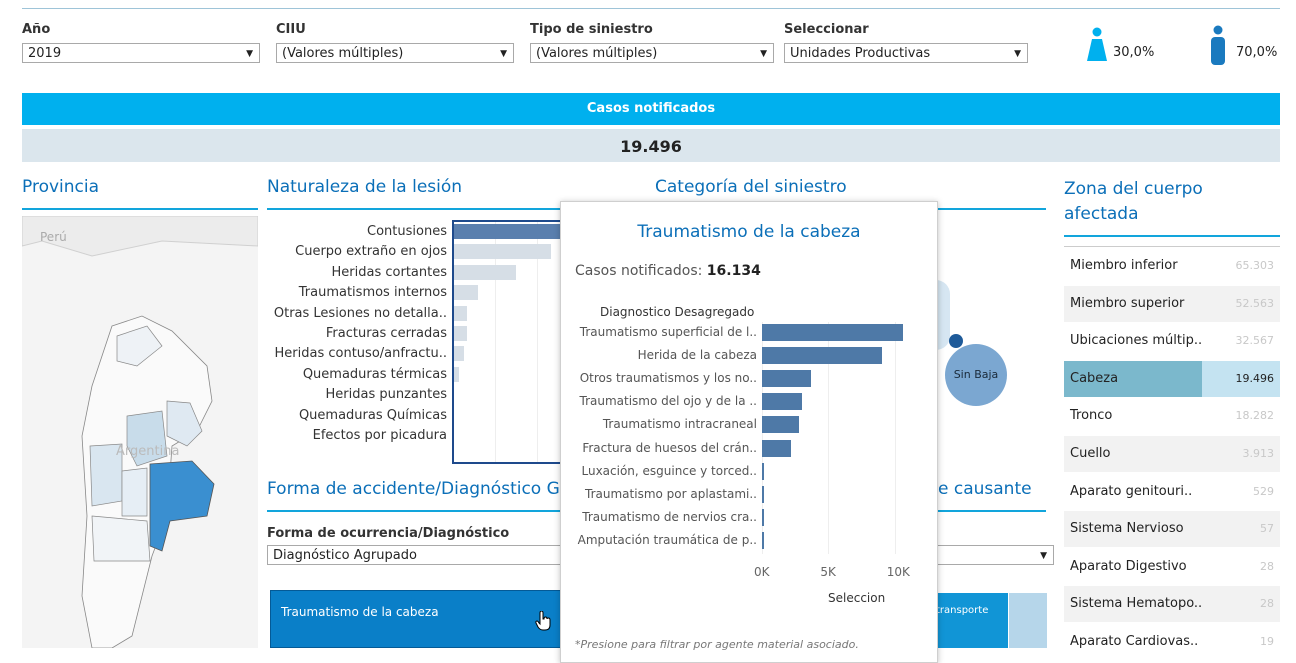  I want to click on naturaleza-label: Contusiones, so click(407, 231).